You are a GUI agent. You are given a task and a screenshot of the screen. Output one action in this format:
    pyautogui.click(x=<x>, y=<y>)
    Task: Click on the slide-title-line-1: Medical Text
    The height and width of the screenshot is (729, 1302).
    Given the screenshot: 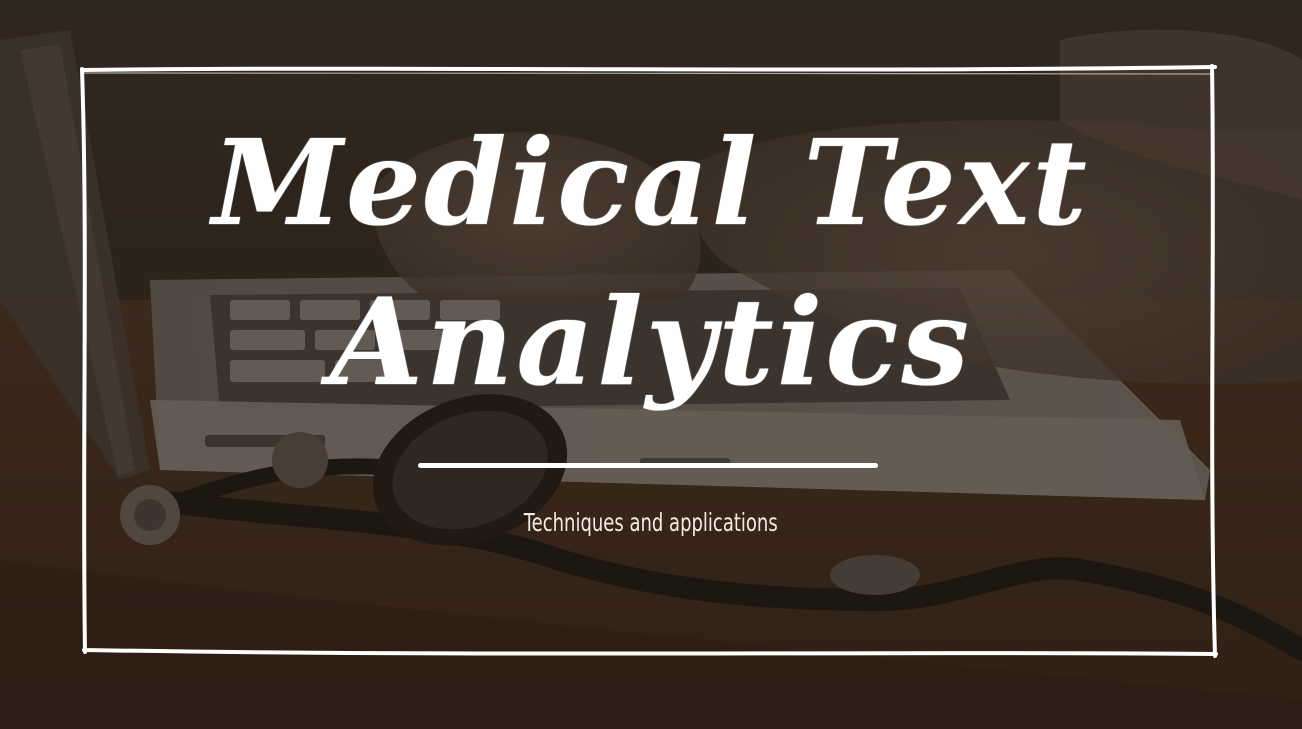 What is the action you would take?
    pyautogui.click(x=651, y=182)
    